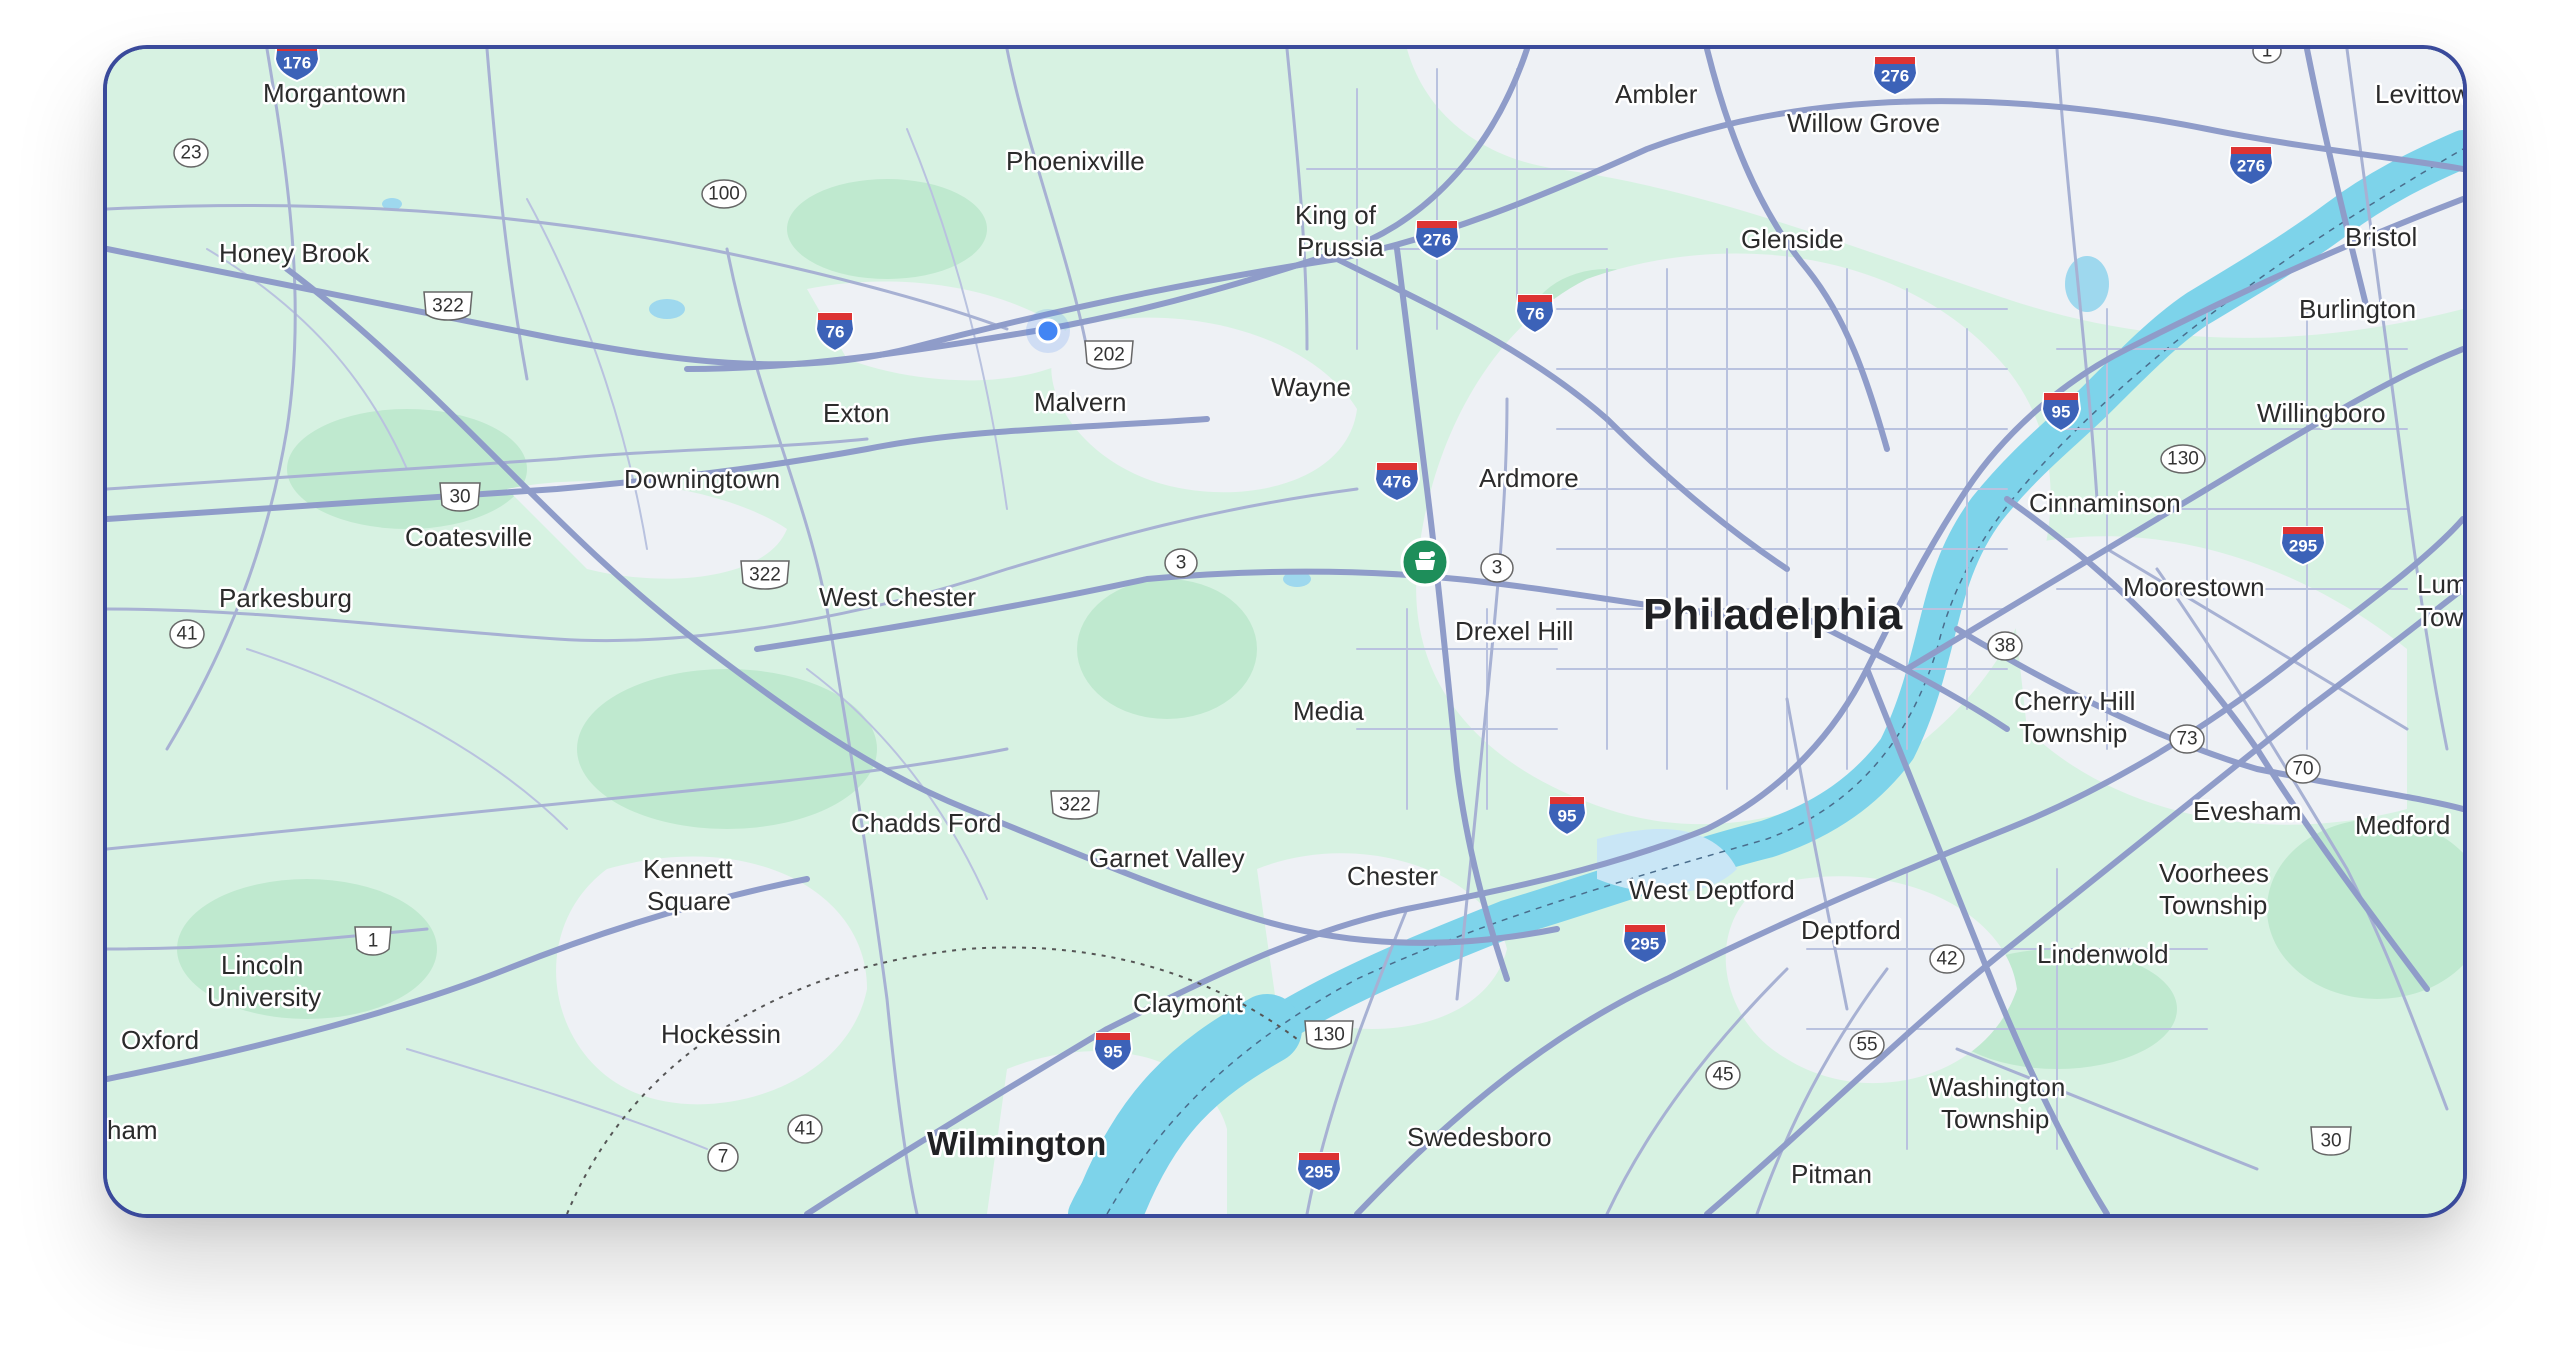 Image resolution: width=2560 pixels, height=1366 pixels. I want to click on svg-text: 45, so click(1722, 1075).